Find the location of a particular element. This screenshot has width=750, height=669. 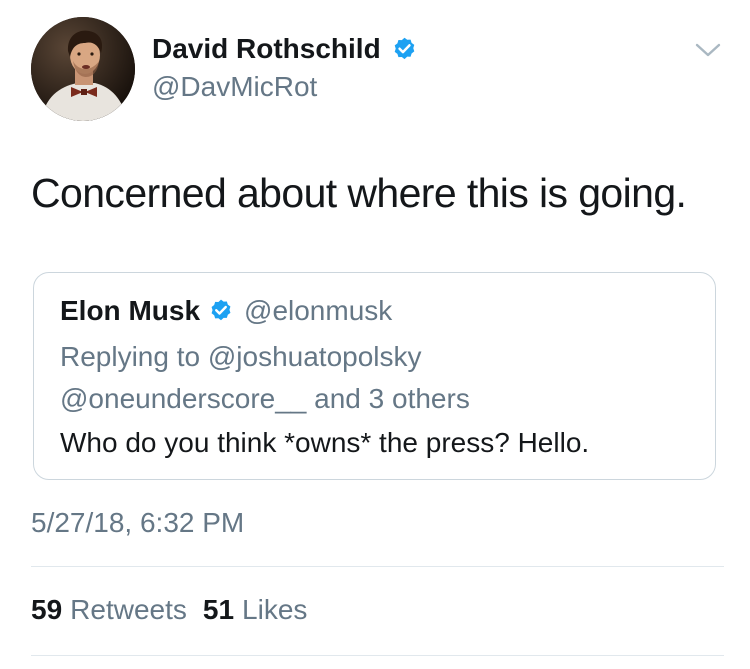

author-name-row: David Rothschild is located at coordinates (285, 49).